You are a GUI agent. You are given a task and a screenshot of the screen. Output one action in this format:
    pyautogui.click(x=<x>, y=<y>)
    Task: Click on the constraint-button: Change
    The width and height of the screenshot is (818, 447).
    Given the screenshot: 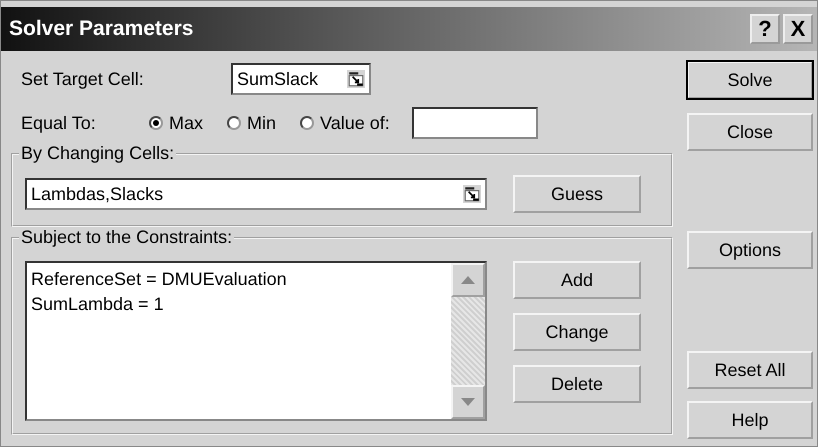 What is the action you would take?
    pyautogui.click(x=577, y=332)
    